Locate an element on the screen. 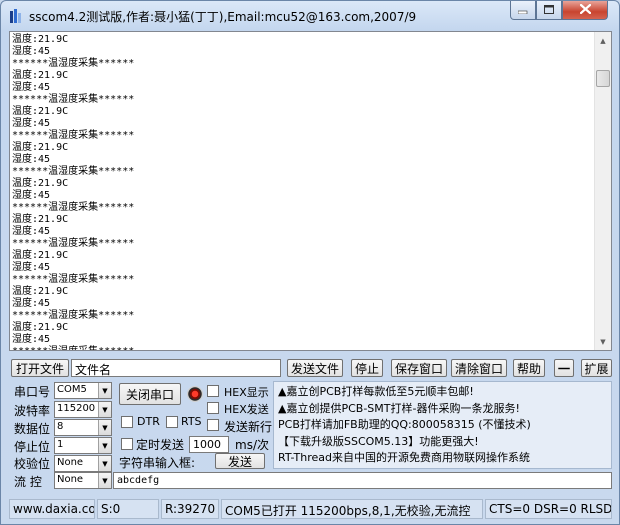  rts-label: RTS is located at coordinates (191, 421).